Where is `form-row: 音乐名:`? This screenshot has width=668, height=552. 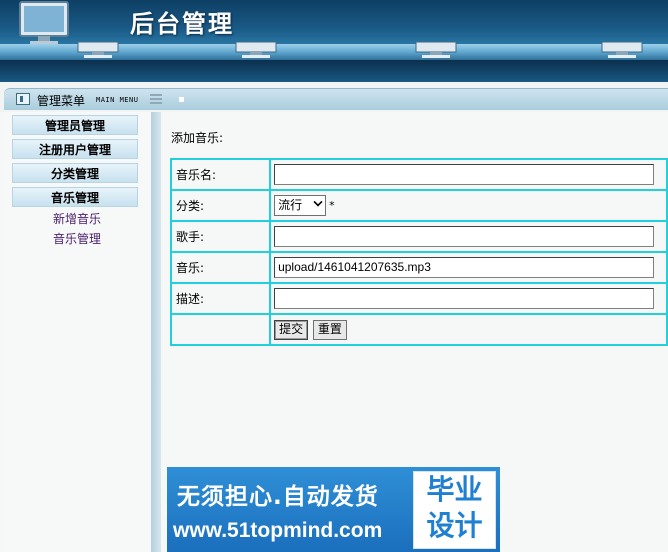
form-row: 音乐名: is located at coordinates (418, 174).